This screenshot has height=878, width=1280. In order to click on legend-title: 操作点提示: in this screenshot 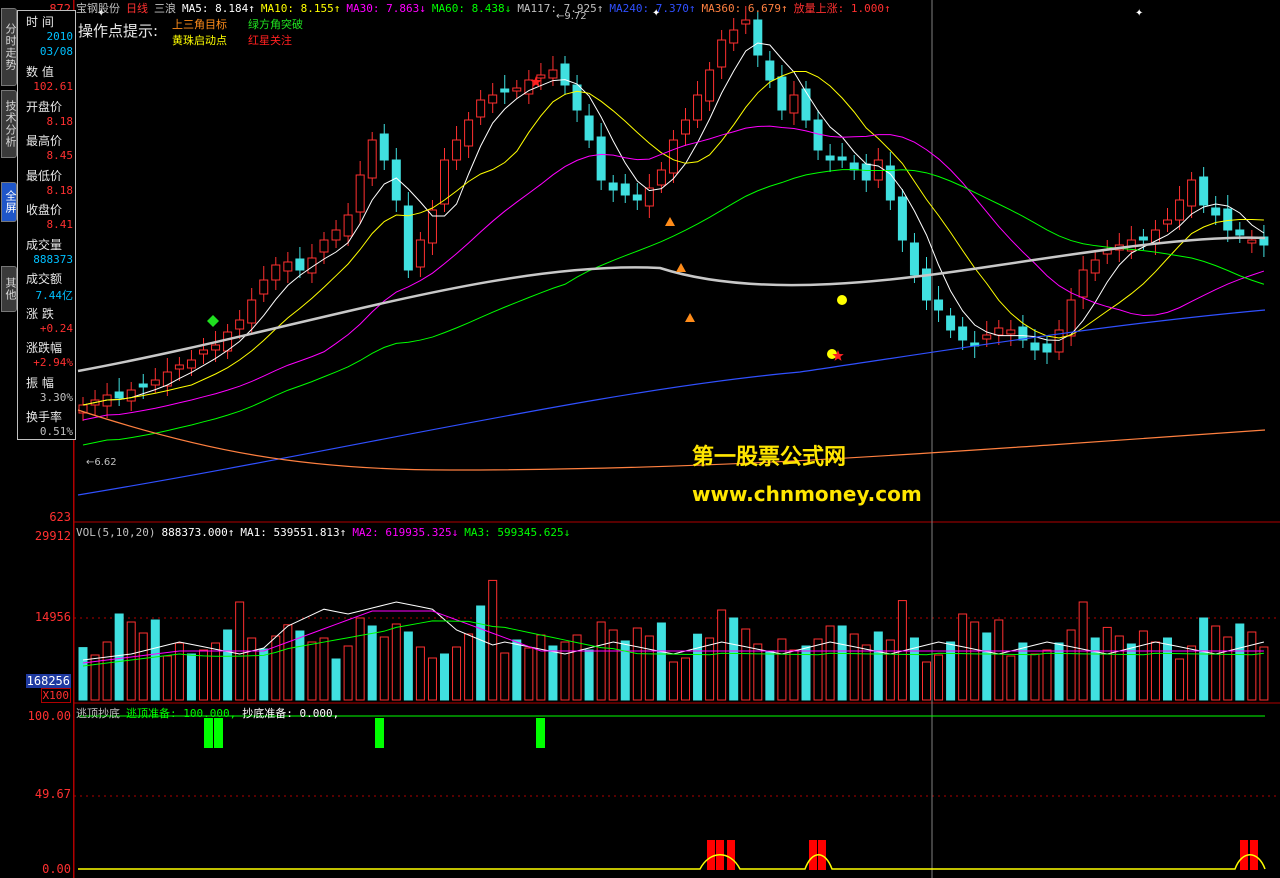, I will do `click(118, 31)`.